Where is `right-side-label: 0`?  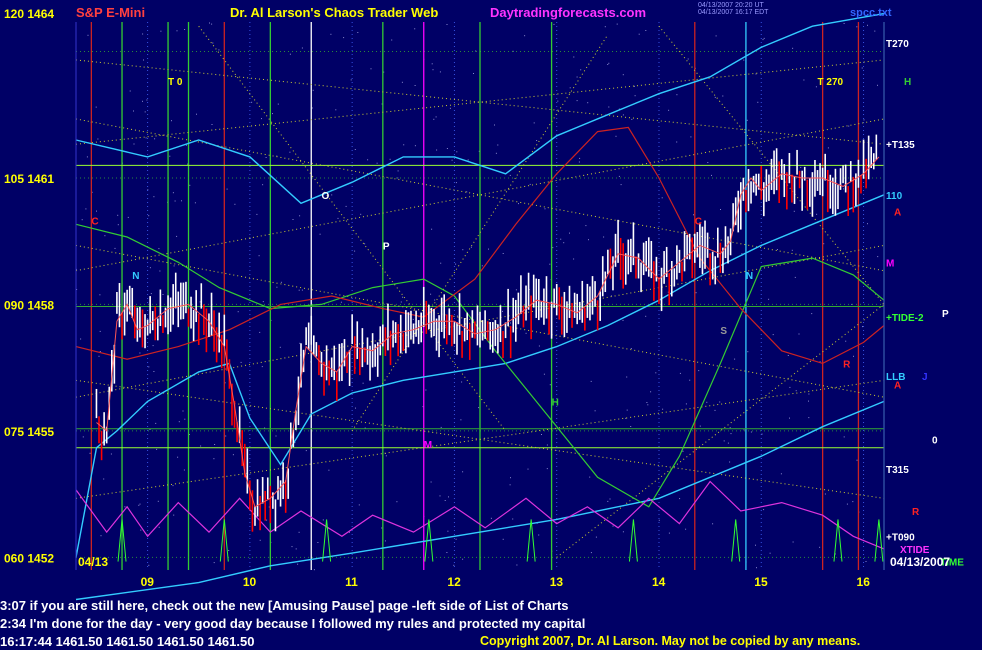
right-side-label: 0 is located at coordinates (935, 440).